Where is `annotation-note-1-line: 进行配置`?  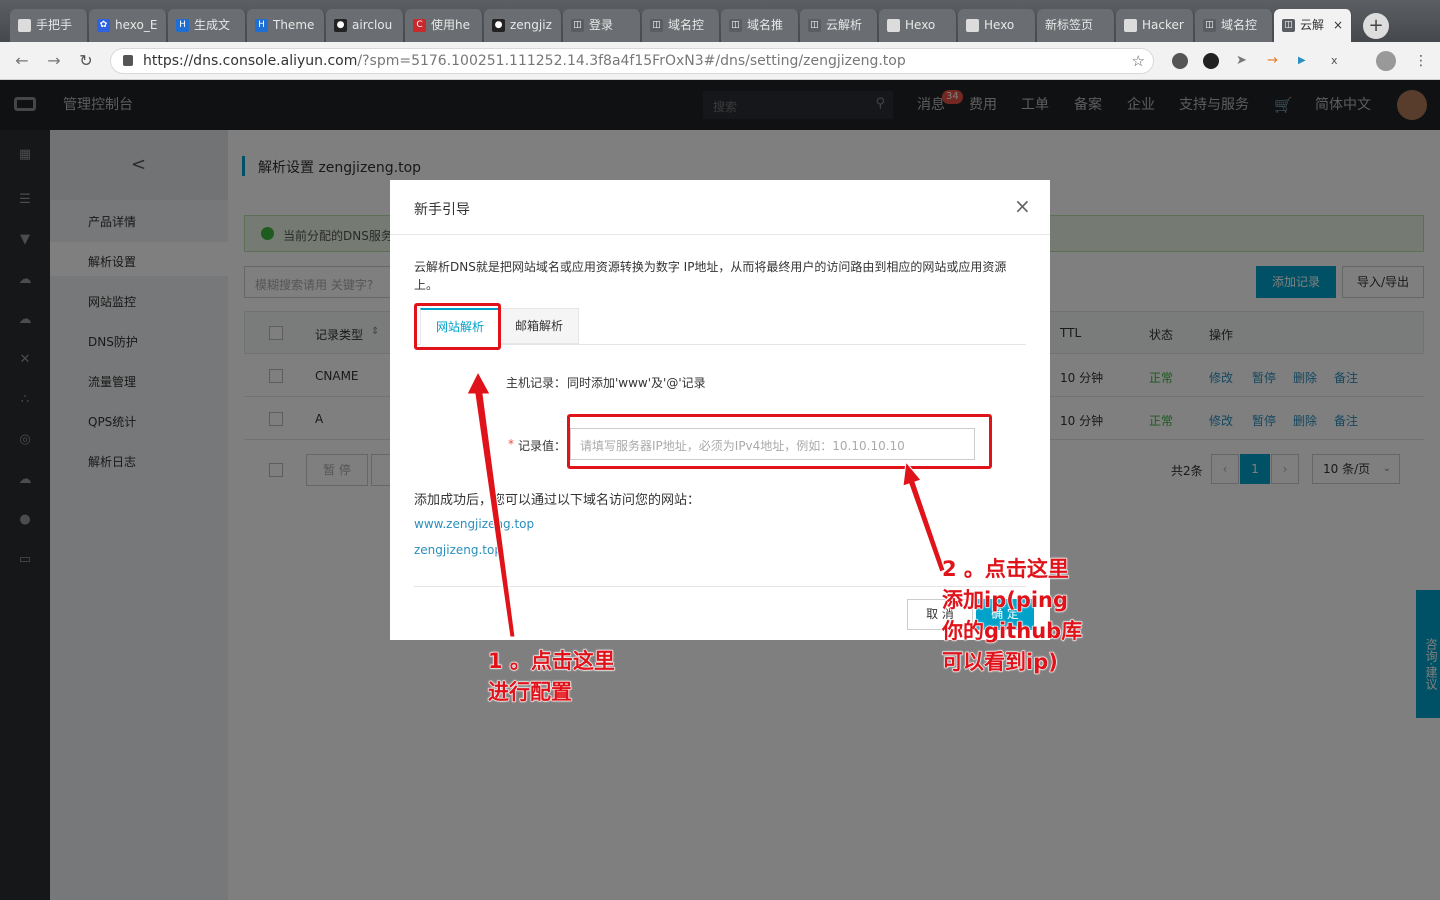 annotation-note-1-line: 进行配置 is located at coordinates (530, 692).